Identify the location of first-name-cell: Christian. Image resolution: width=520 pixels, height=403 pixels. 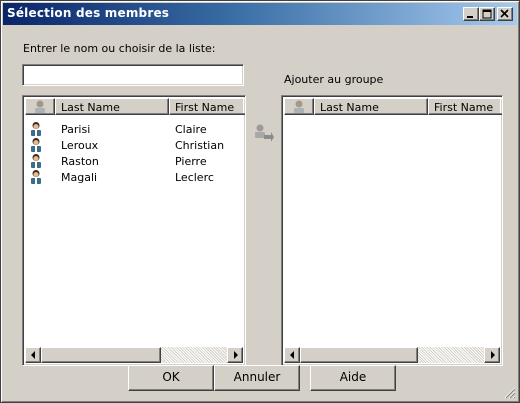
(200, 145).